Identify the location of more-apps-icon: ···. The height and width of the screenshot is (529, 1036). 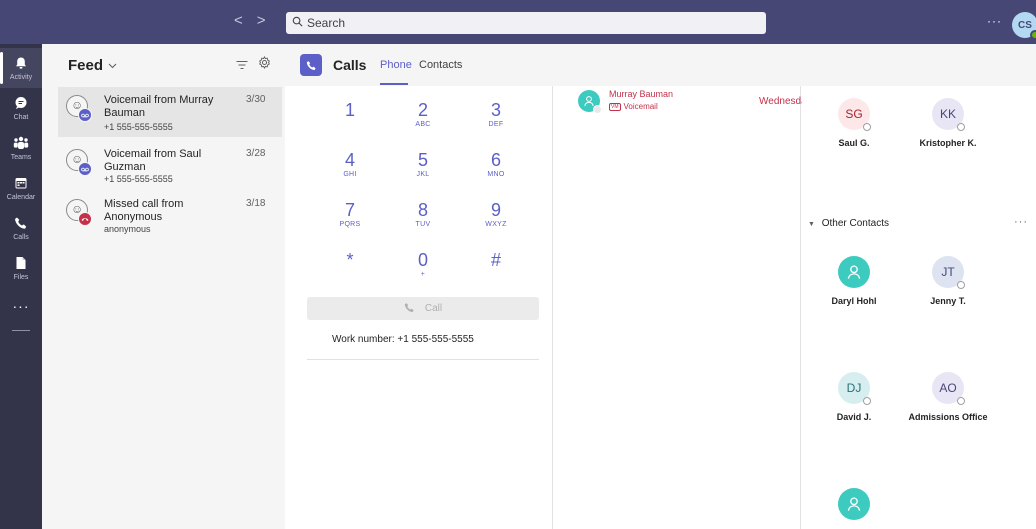
(21, 306).